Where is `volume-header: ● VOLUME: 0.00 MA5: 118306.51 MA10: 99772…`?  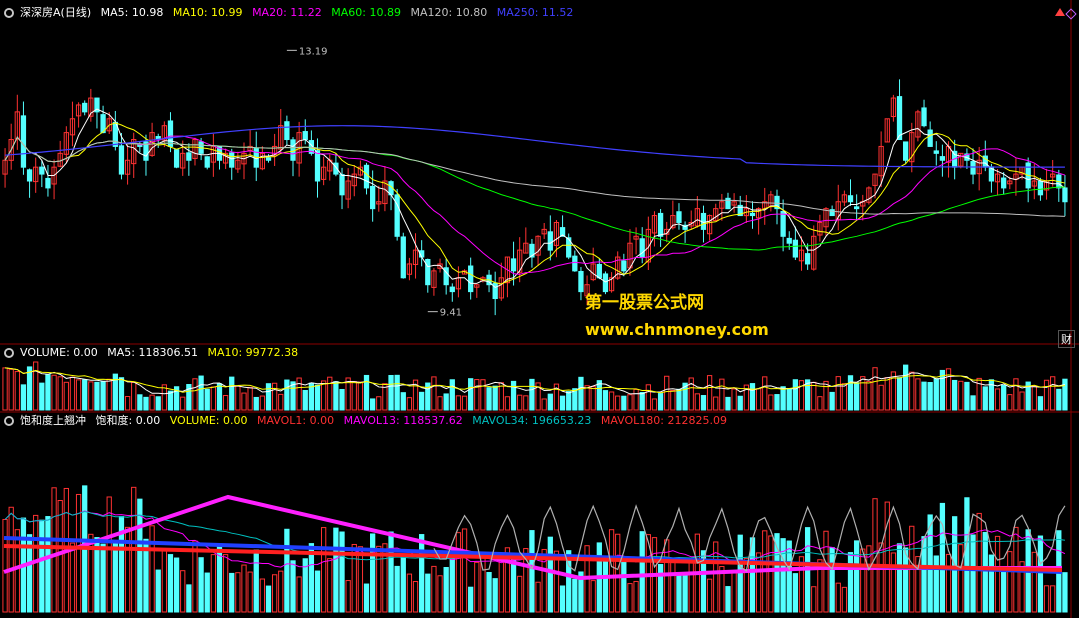 volume-header: ● VOLUME: 0.00 MA5: 118306.51 MA10: 99772… is located at coordinates (154, 353).